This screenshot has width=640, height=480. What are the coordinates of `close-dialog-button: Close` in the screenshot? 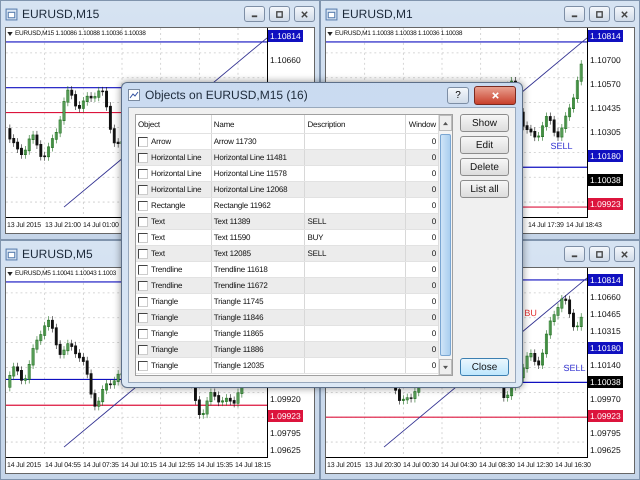 It's located at (484, 367).